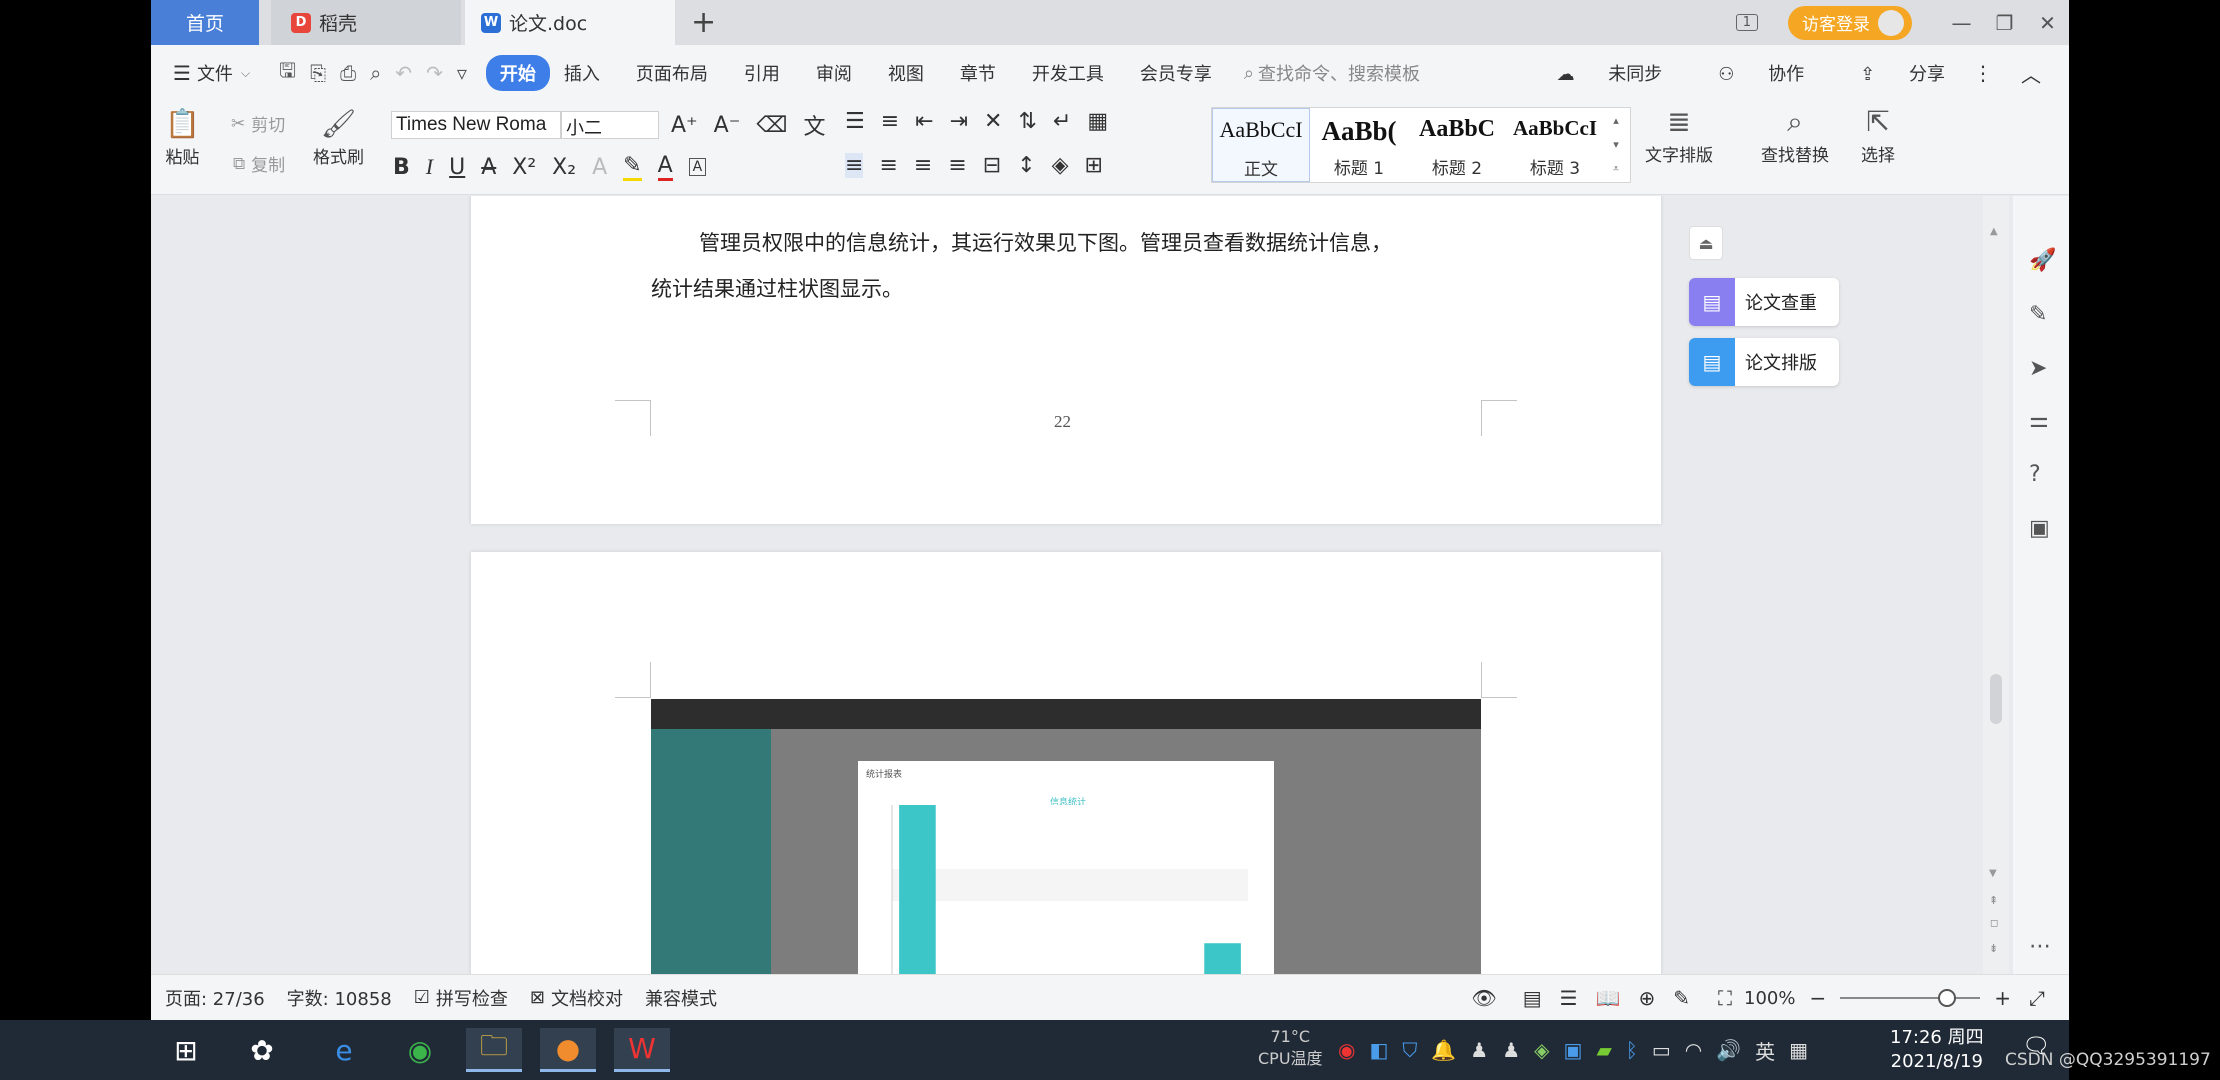 This screenshot has width=2220, height=1080. What do you see at coordinates (1346, 1050) in the screenshot?
I see `tray-app-icon: ◉` at bounding box center [1346, 1050].